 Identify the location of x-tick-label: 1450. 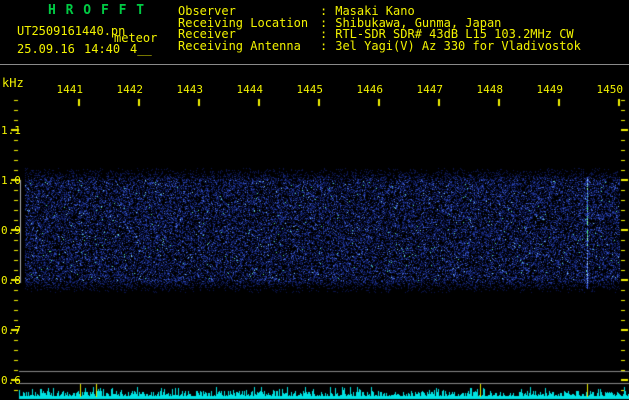
(610, 89).